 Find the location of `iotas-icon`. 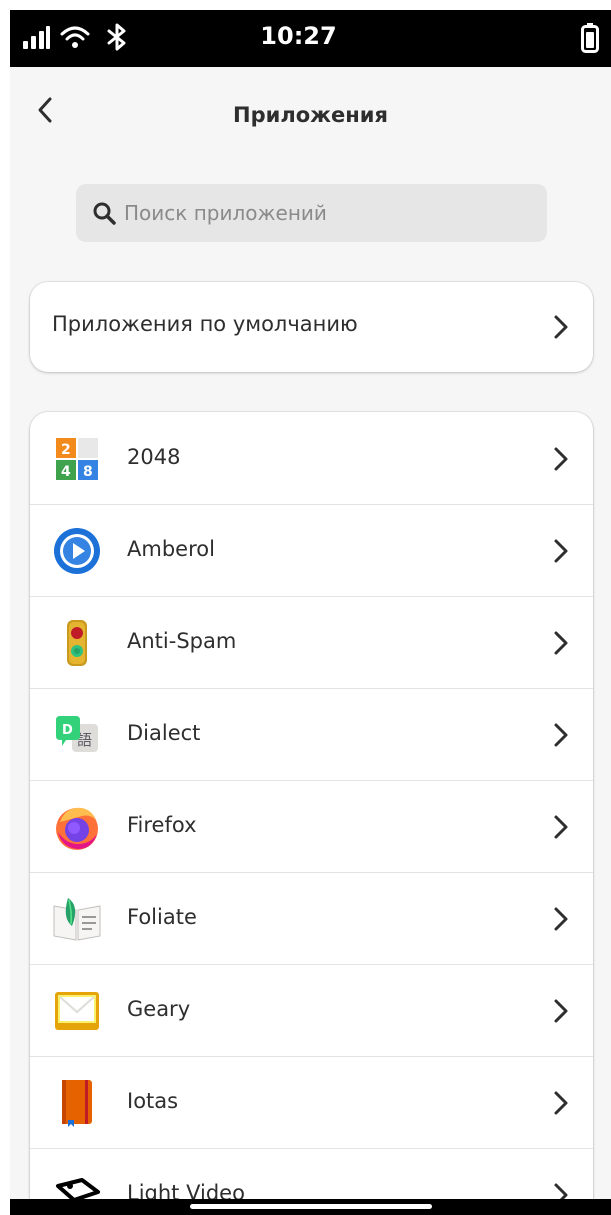

iotas-icon is located at coordinates (77, 1103).